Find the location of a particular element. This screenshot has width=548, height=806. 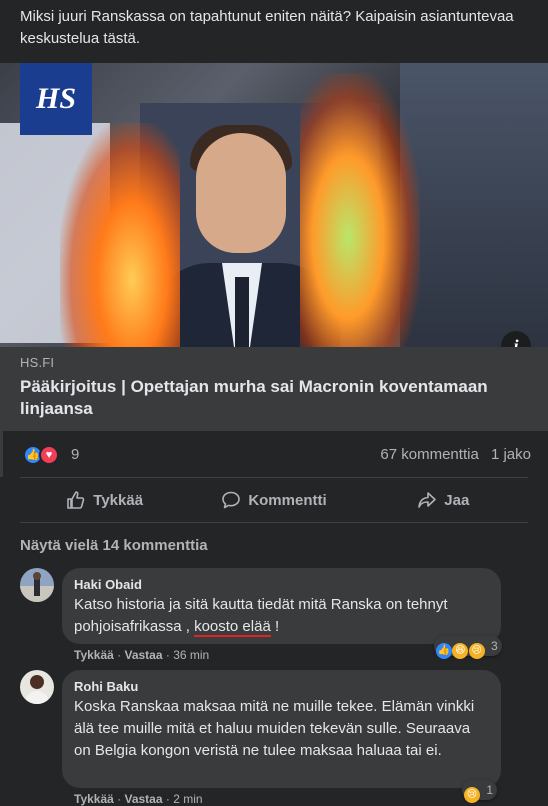

comment-text-end: ! is located at coordinates (275, 626).